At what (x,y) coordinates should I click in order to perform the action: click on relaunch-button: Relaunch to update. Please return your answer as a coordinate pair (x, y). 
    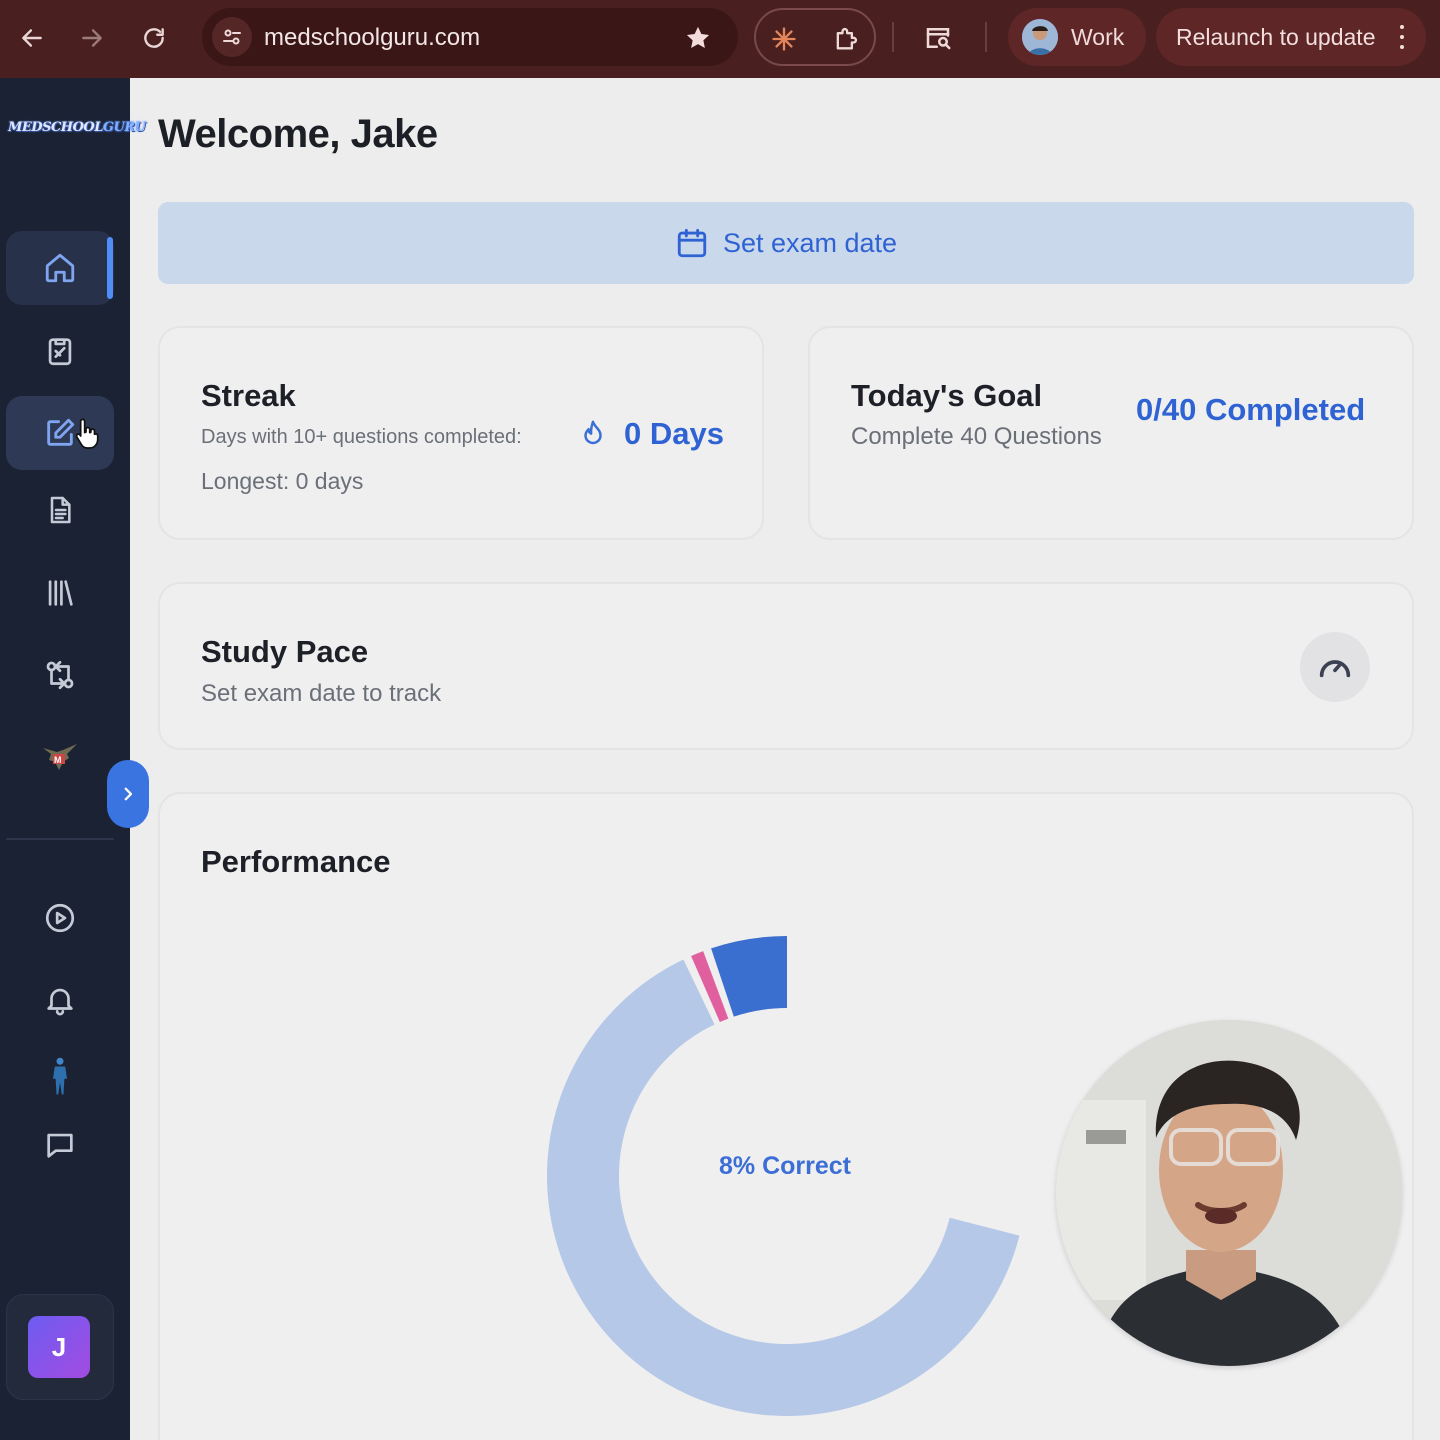
    Looking at the image, I should click on (1291, 37).